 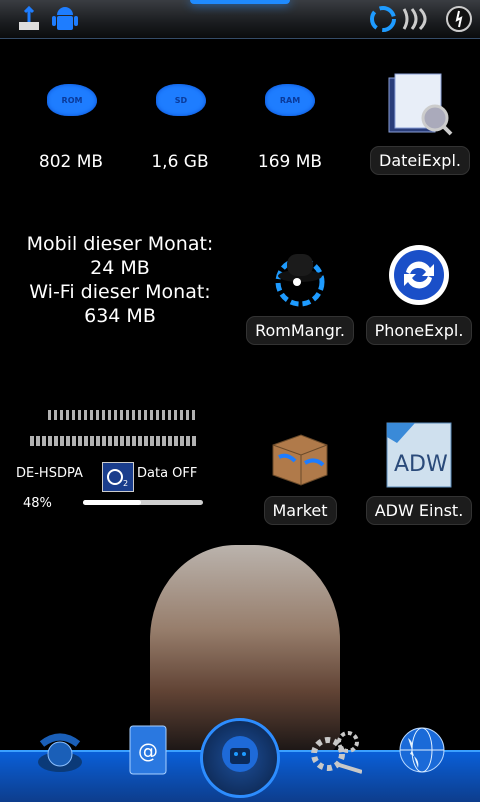 I want to click on app-drawer-icon, so click(x=240, y=754).